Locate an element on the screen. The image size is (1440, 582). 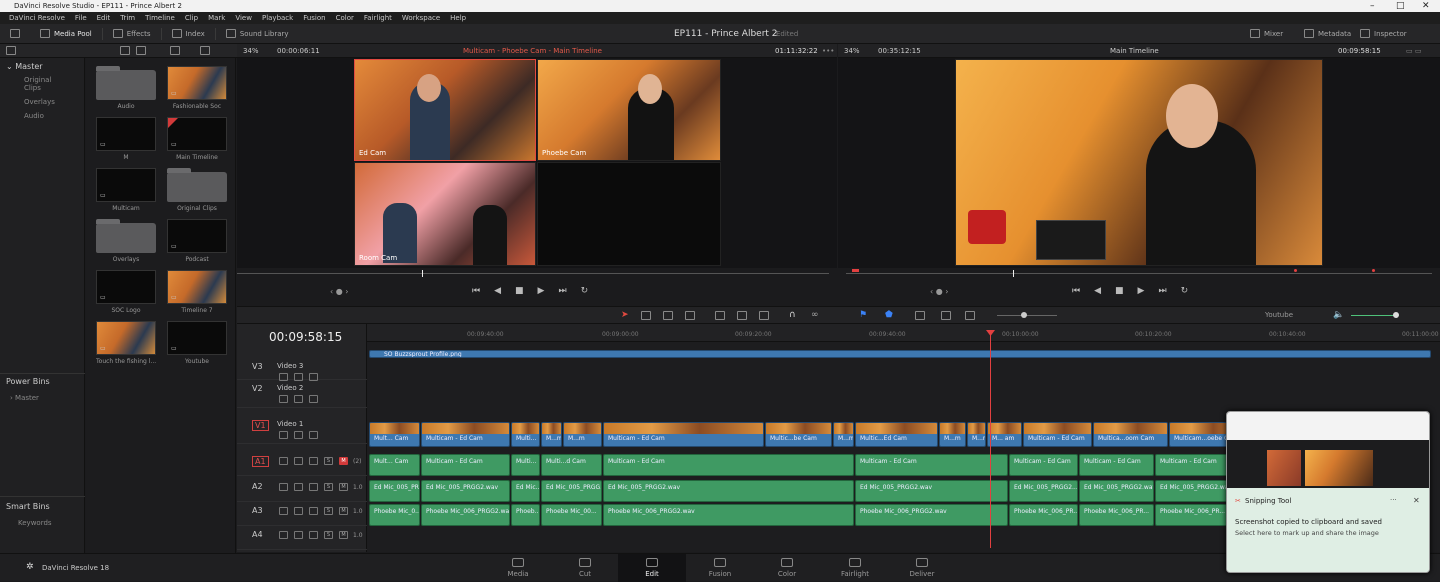
sort-icon is located at coordinates (205, 50).